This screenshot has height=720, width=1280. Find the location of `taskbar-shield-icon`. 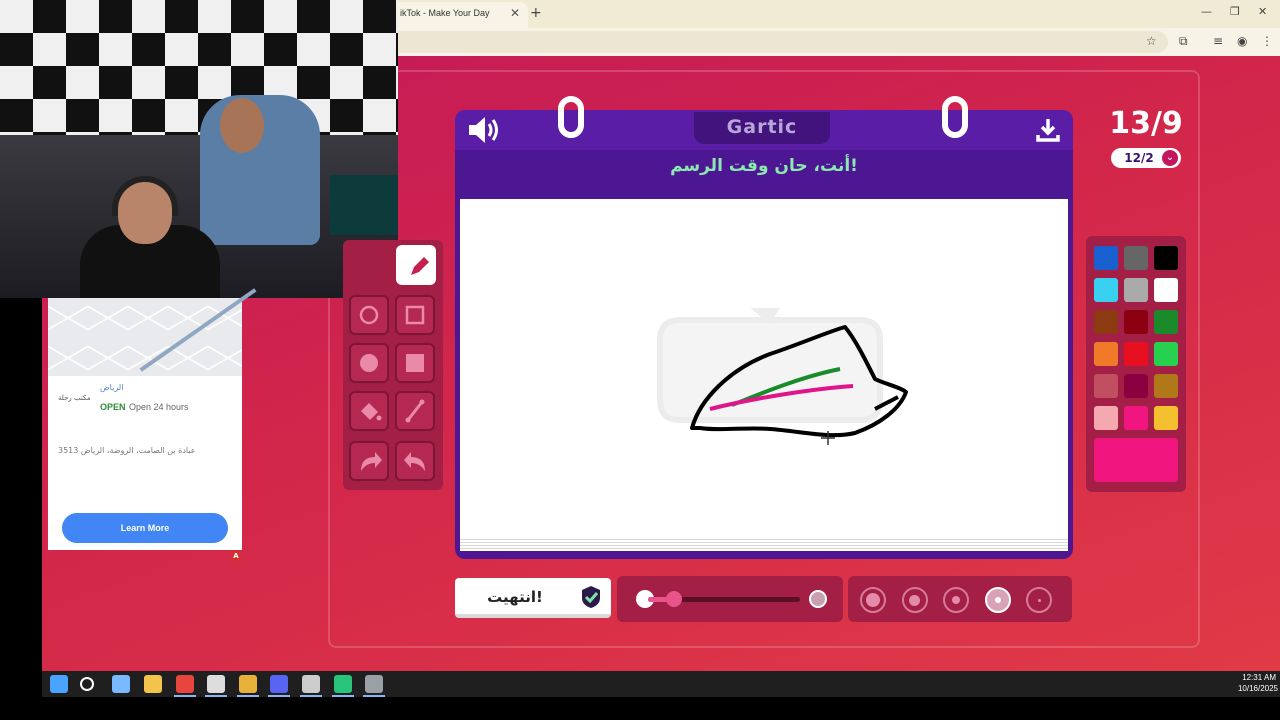

taskbar-shield-icon is located at coordinates (374, 684).